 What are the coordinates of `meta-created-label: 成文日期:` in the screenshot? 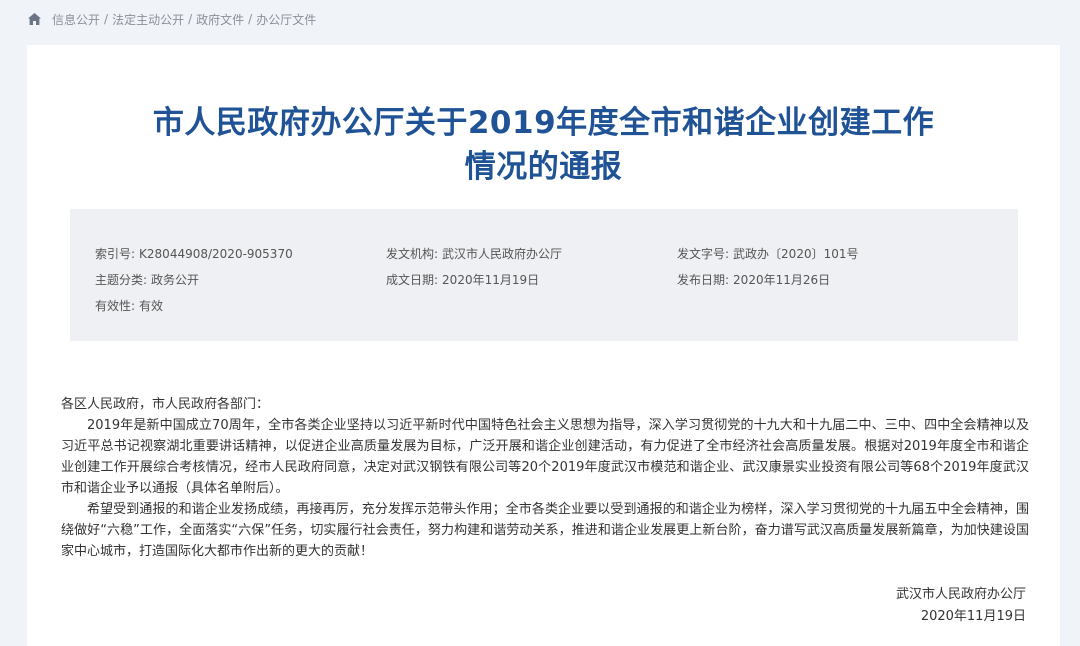 It's located at (412, 280).